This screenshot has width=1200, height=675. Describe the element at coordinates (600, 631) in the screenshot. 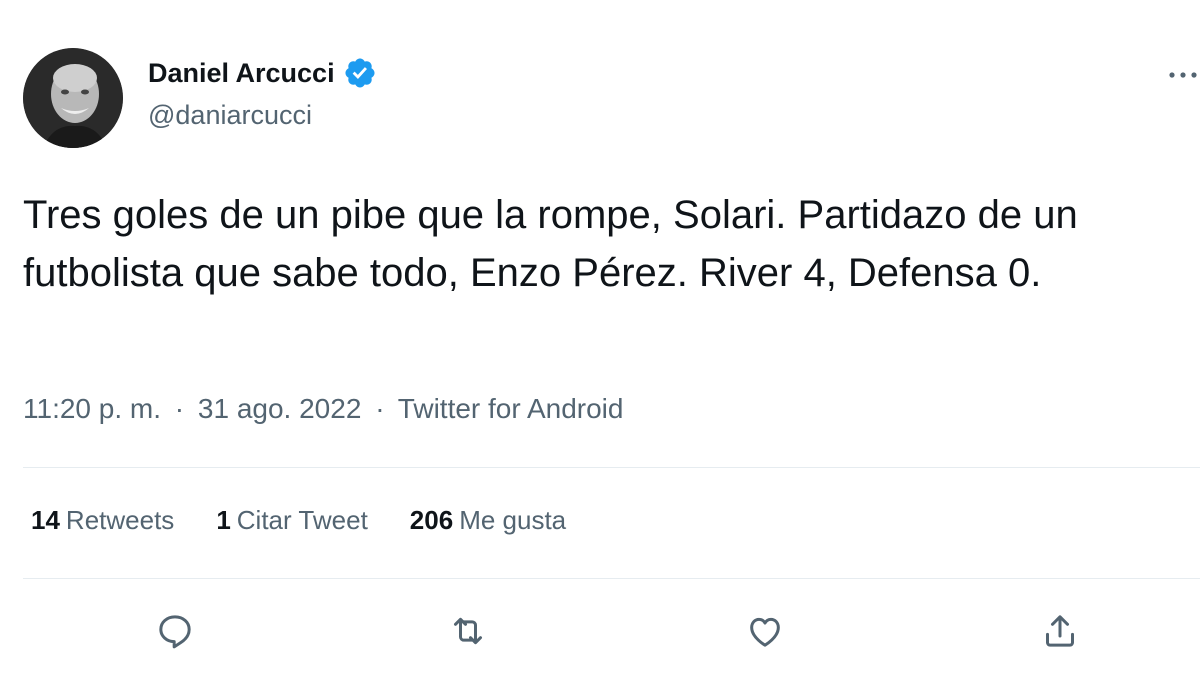

I see `tweet-actions` at that location.